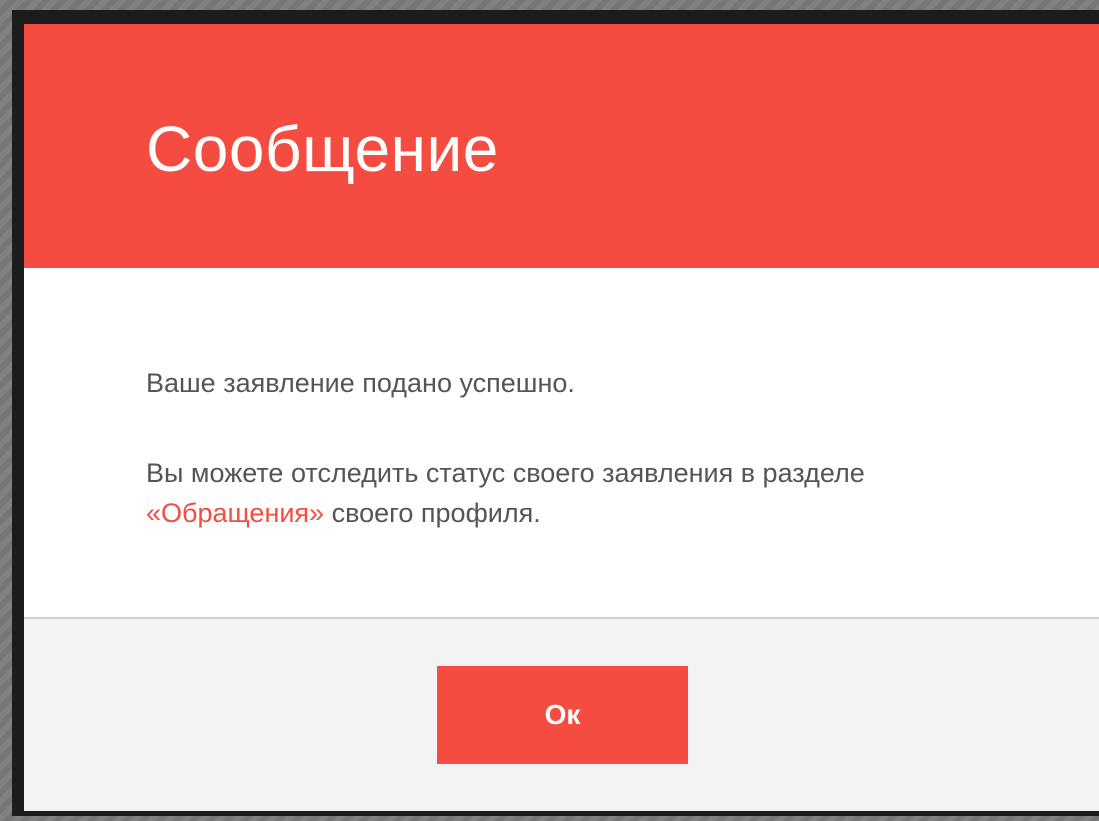  Describe the element at coordinates (360, 383) in the screenshot. I see `success-message: Ваше заявление подано успешно.` at that location.